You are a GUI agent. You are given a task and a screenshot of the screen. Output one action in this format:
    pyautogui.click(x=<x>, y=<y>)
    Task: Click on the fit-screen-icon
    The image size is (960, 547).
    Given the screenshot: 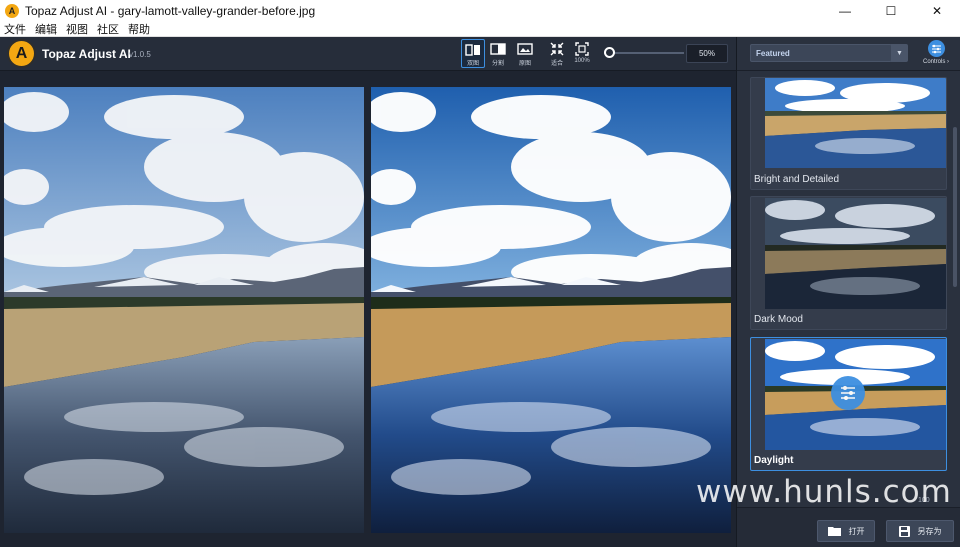 What is the action you would take?
    pyautogui.click(x=557, y=49)
    